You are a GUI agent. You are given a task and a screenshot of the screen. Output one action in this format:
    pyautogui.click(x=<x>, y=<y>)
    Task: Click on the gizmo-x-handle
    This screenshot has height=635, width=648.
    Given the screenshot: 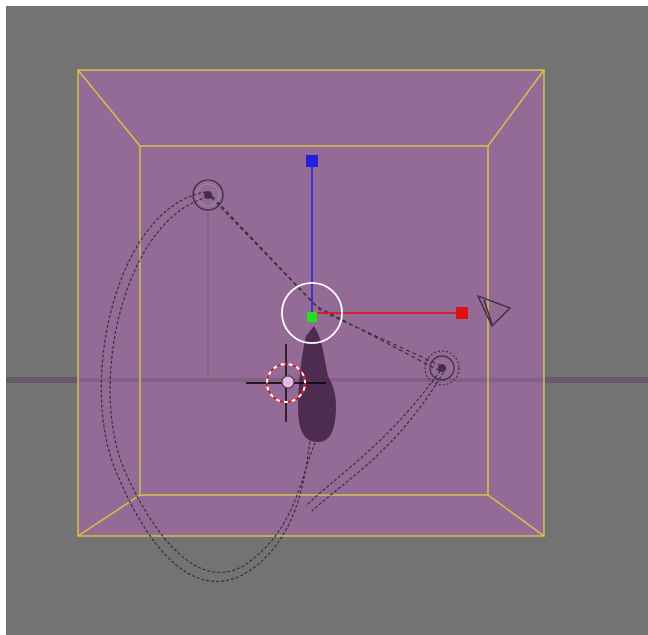 What is the action you would take?
    pyautogui.click(x=462, y=313)
    